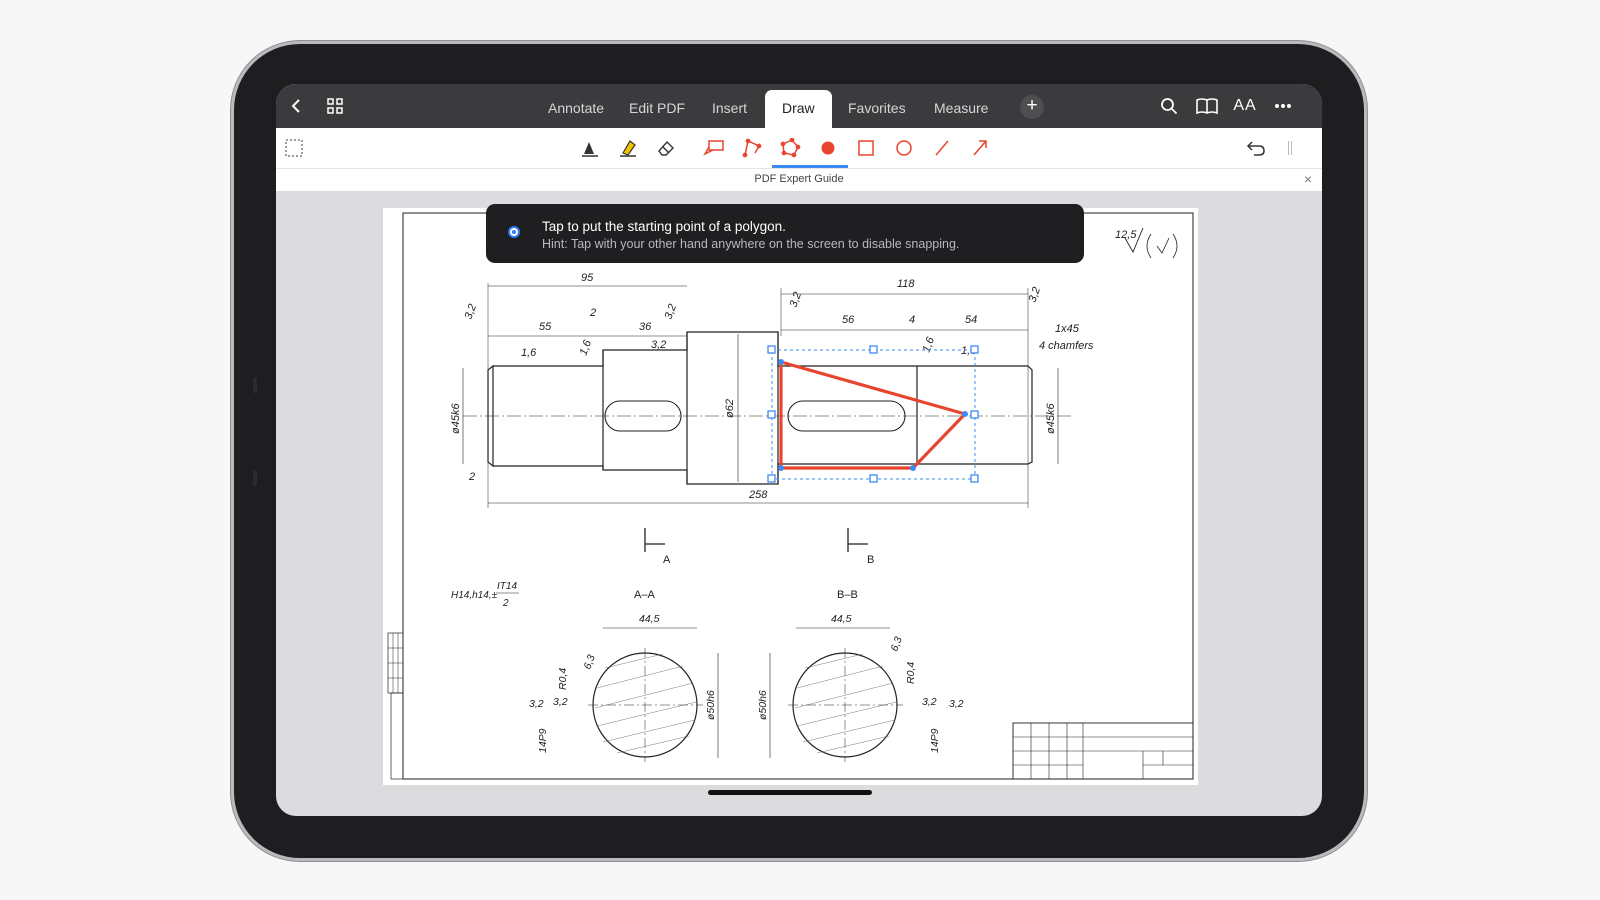  I want to click on dim-d62: ø62, so click(730, 408).